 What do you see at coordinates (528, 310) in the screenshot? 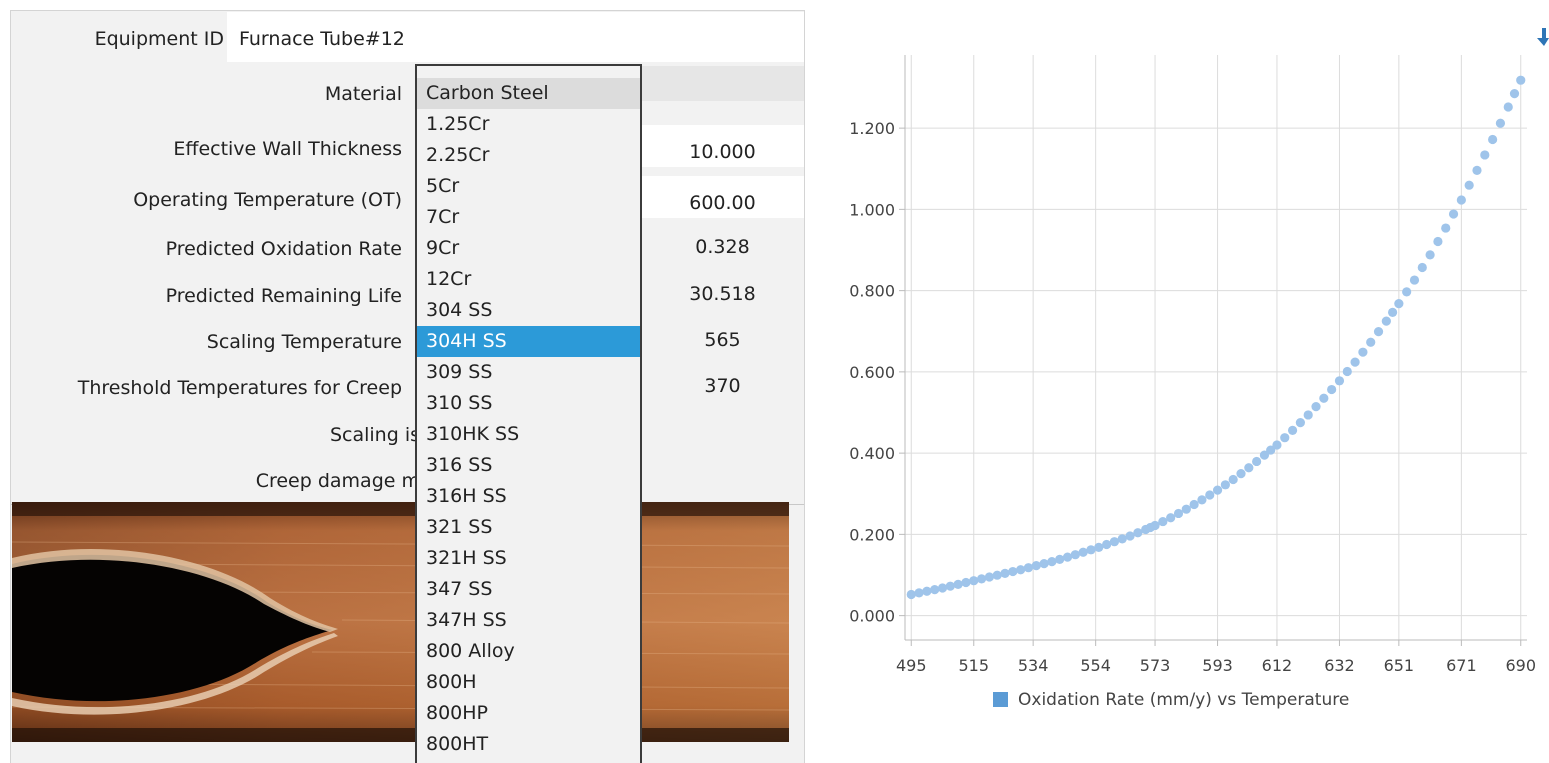
I see `material-option: 304 SS` at bounding box center [528, 310].